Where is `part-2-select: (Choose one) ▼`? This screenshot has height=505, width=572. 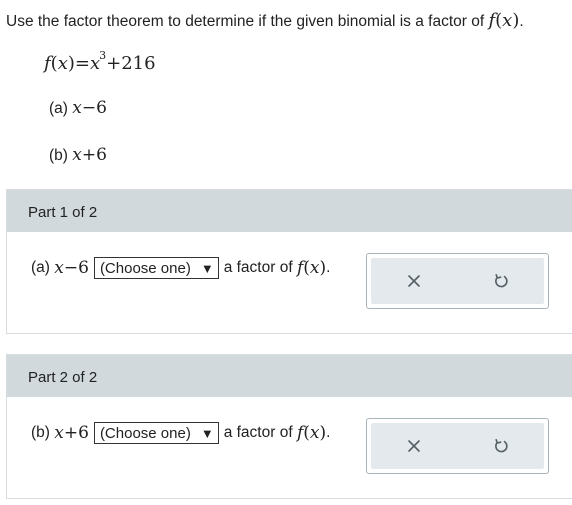 part-2-select: (Choose one) ▼ is located at coordinates (156, 433).